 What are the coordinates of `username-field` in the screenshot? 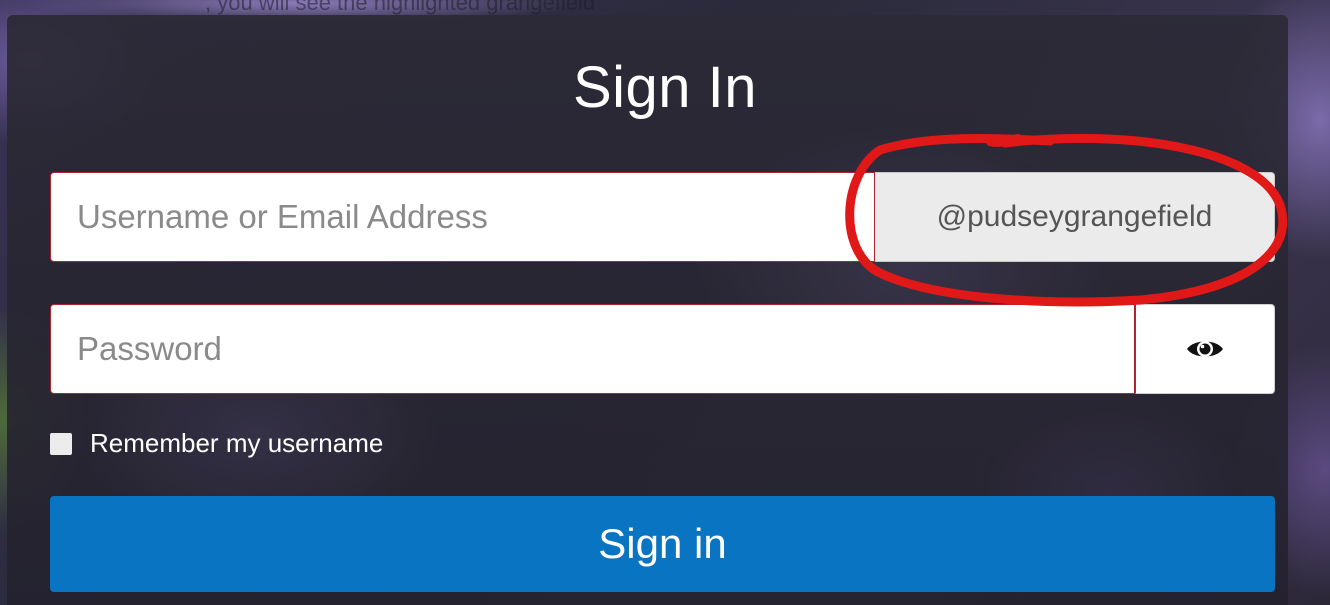 It's located at (462, 217).